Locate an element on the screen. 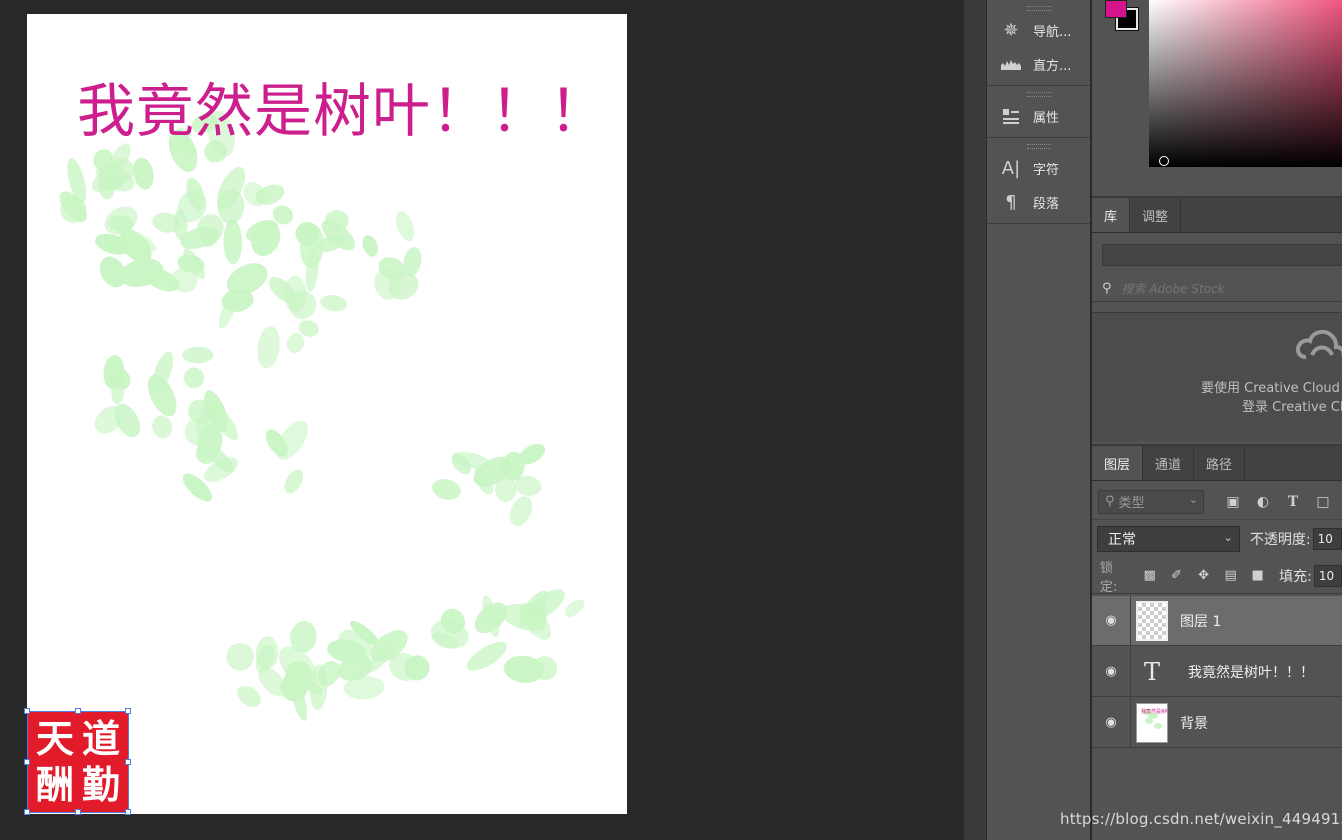  lock-artboard-icon: ▤ is located at coordinates (1230, 575).